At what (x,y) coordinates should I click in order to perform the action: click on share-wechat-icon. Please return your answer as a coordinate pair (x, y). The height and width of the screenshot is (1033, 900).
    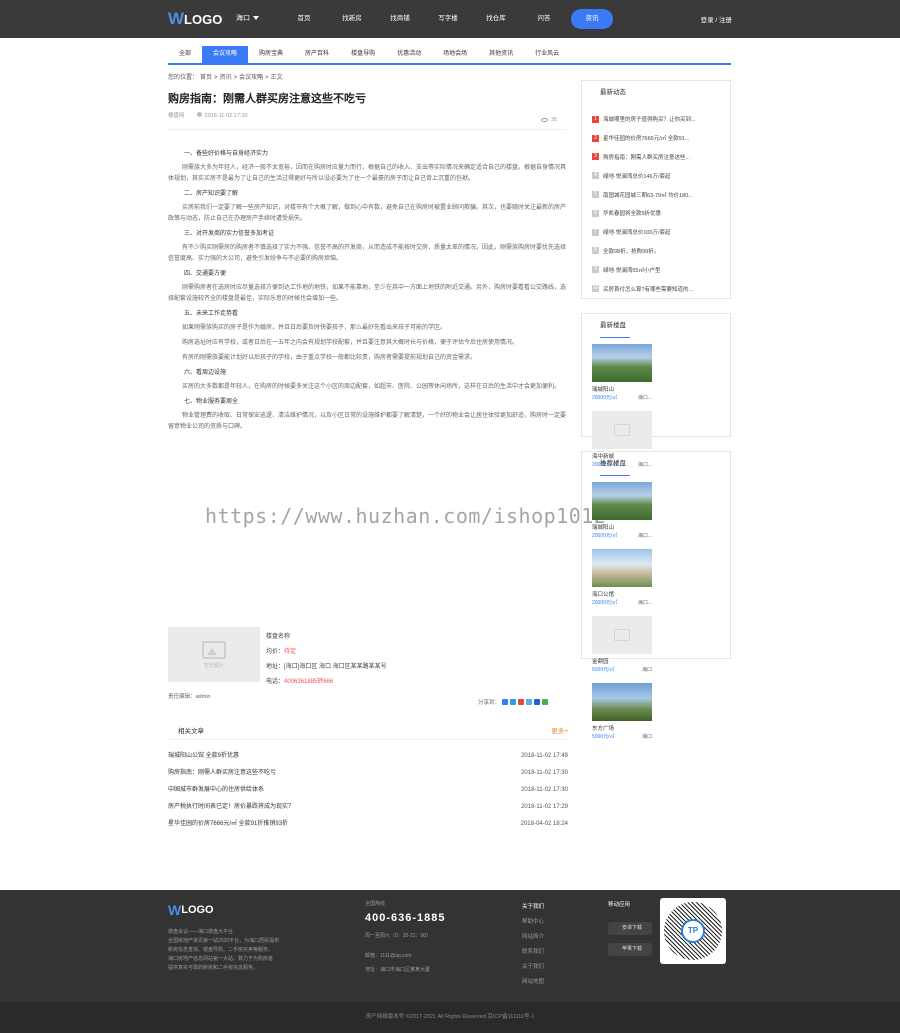
    Looking at the image, I should click on (545, 702).